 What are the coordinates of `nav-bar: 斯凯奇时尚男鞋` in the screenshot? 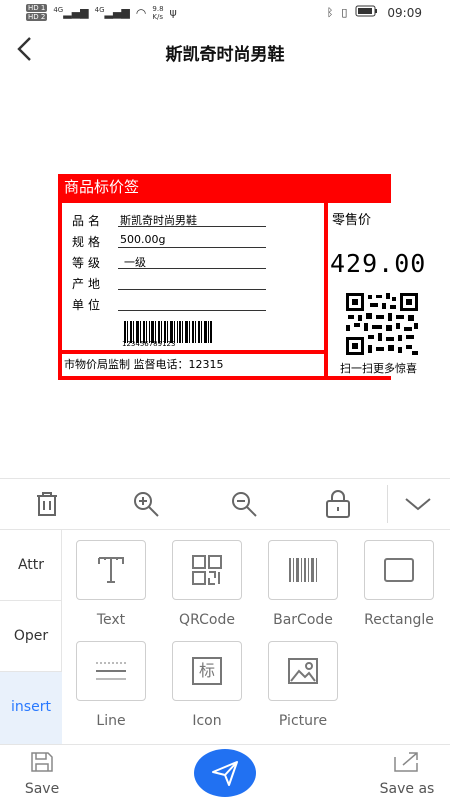 It's located at (225, 52).